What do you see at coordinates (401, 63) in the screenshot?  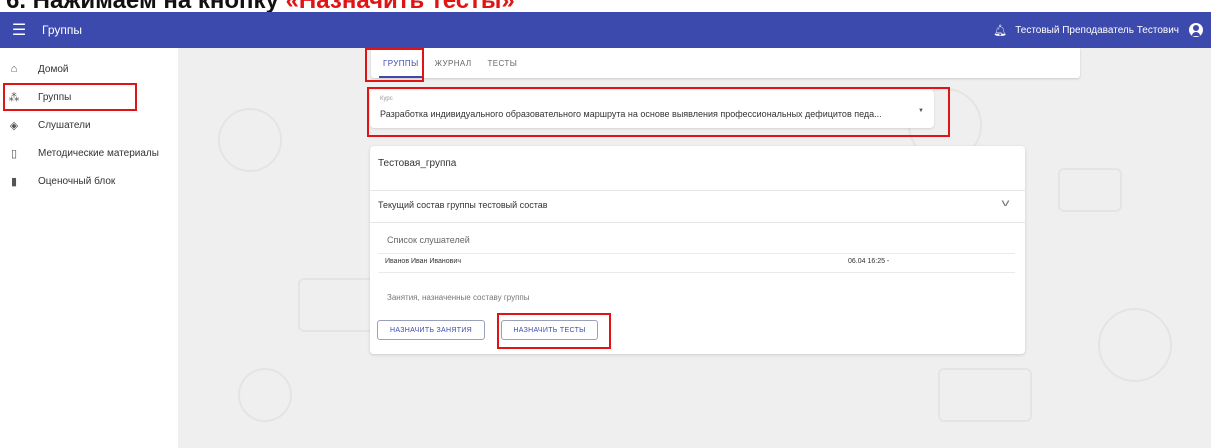 I see `tab-groups: ГРУППЫ` at bounding box center [401, 63].